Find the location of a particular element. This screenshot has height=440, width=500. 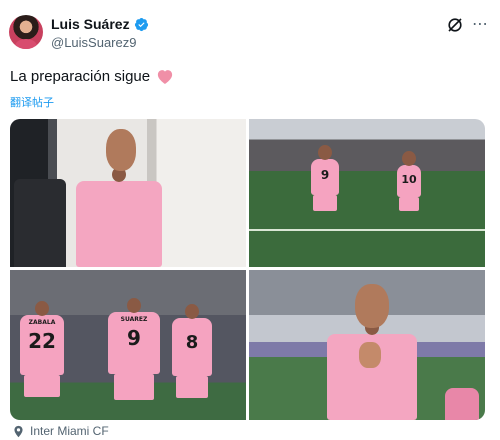

player-number-10: 10 is located at coordinates (409, 174).